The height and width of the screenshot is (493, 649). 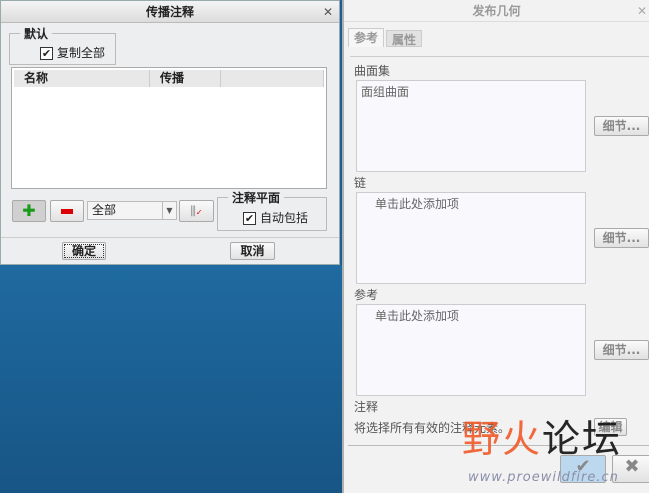 I want to click on surface-set-label: 曲面集, so click(x=372, y=71).